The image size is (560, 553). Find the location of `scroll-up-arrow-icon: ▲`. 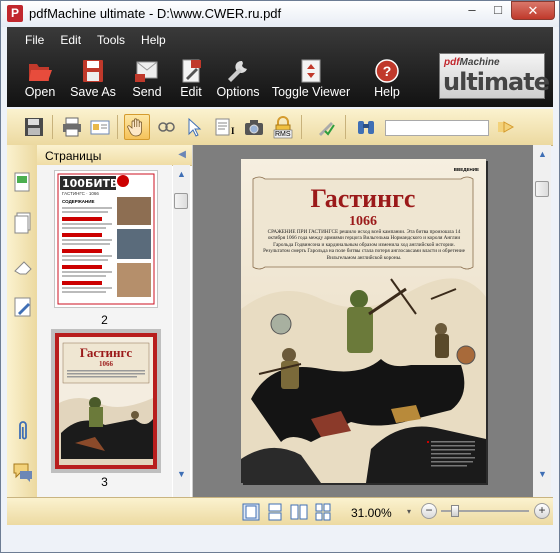

scroll-up-arrow-icon: ▲ is located at coordinates (181, 174).